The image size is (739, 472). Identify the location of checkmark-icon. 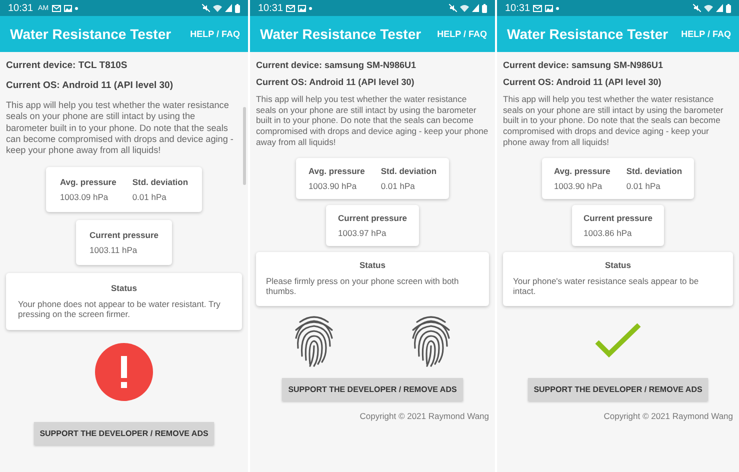
(618, 340).